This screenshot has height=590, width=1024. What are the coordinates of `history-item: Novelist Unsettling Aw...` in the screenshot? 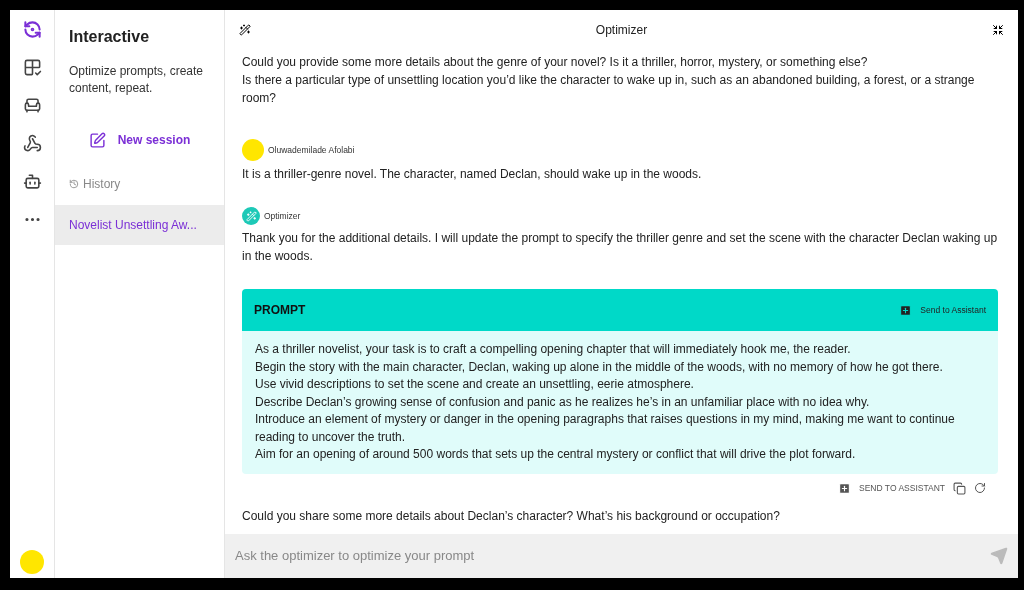 It's located at (139, 225).